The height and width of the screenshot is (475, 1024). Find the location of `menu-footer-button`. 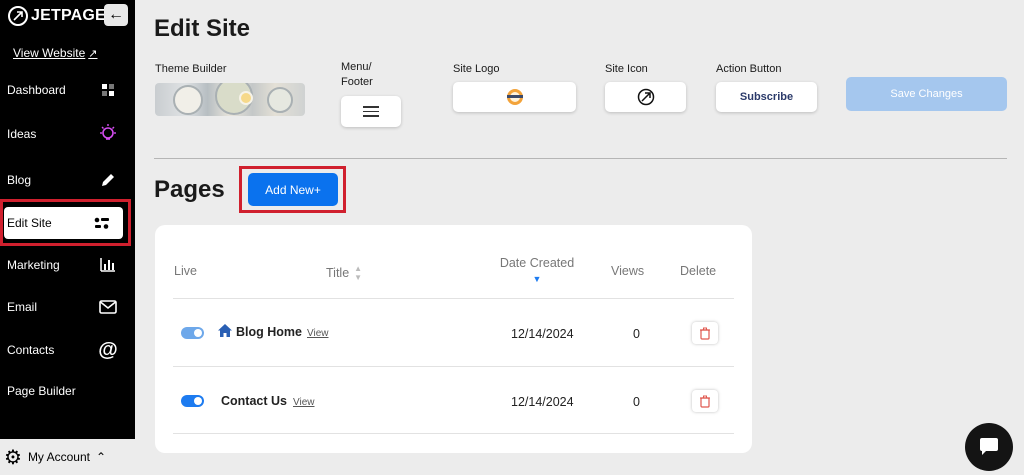

menu-footer-button is located at coordinates (371, 111).